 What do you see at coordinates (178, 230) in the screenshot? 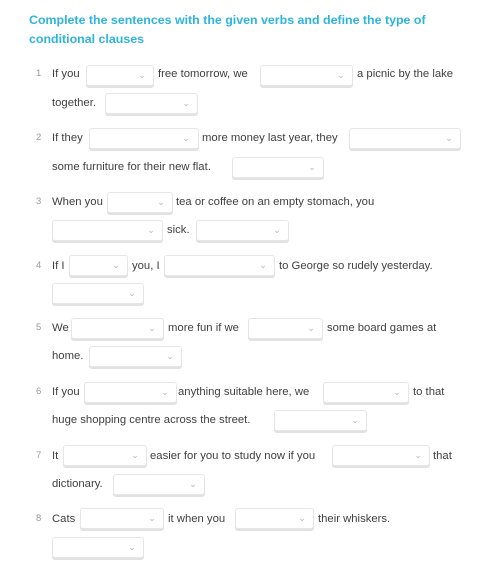
I see `sentence-text: sick.` at bounding box center [178, 230].